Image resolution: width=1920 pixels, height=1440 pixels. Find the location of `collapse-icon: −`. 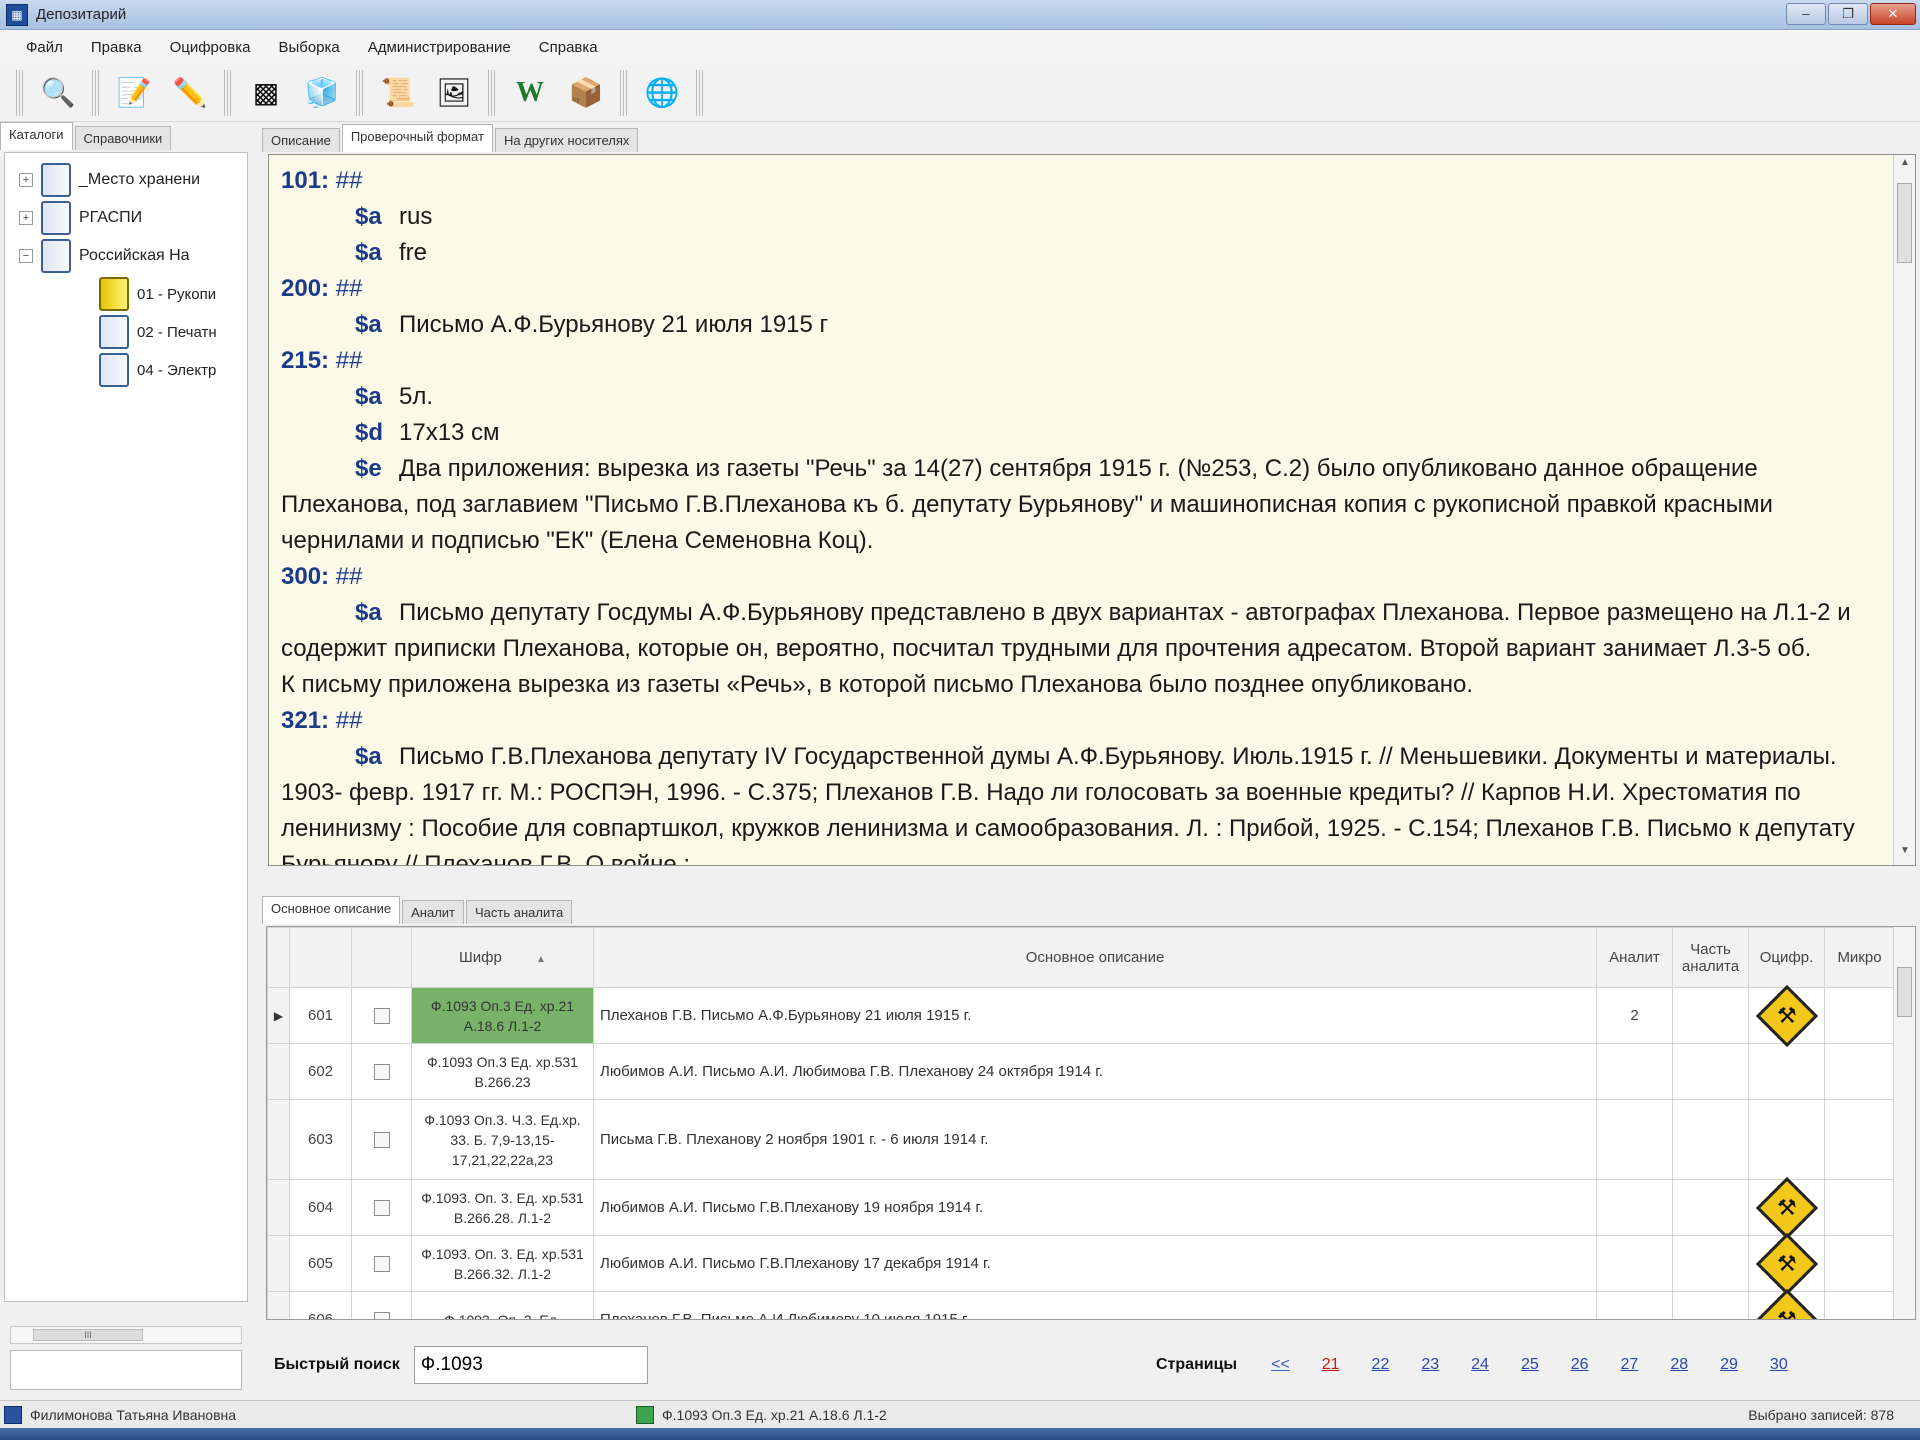

collapse-icon: − is located at coordinates (26, 256).